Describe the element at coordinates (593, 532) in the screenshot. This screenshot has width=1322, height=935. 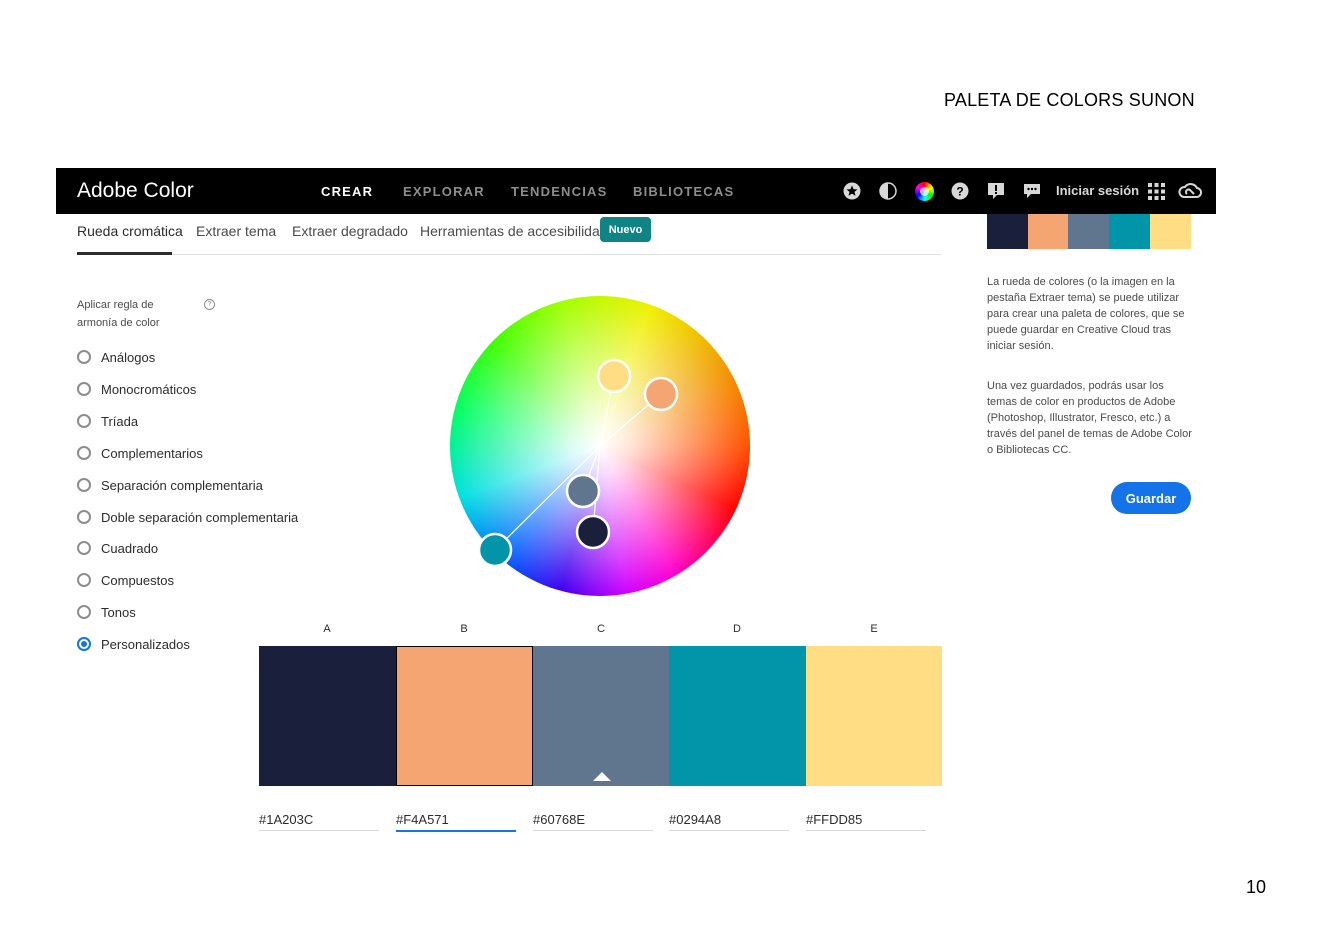
I see `wheel-handle-a` at that location.